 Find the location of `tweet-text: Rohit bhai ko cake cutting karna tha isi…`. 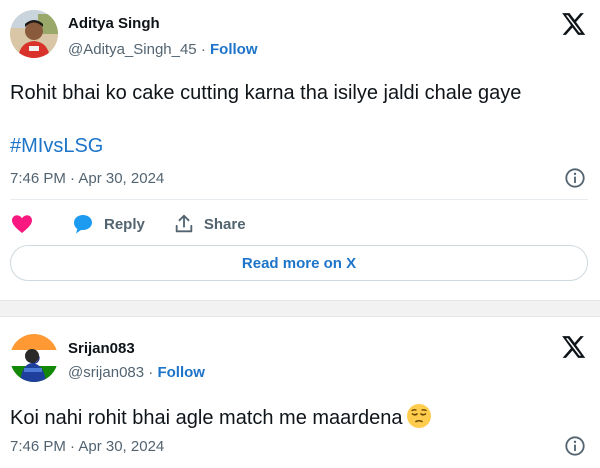

tweet-text: Rohit bhai ko cake cutting karna tha isi… is located at coordinates (266, 93).